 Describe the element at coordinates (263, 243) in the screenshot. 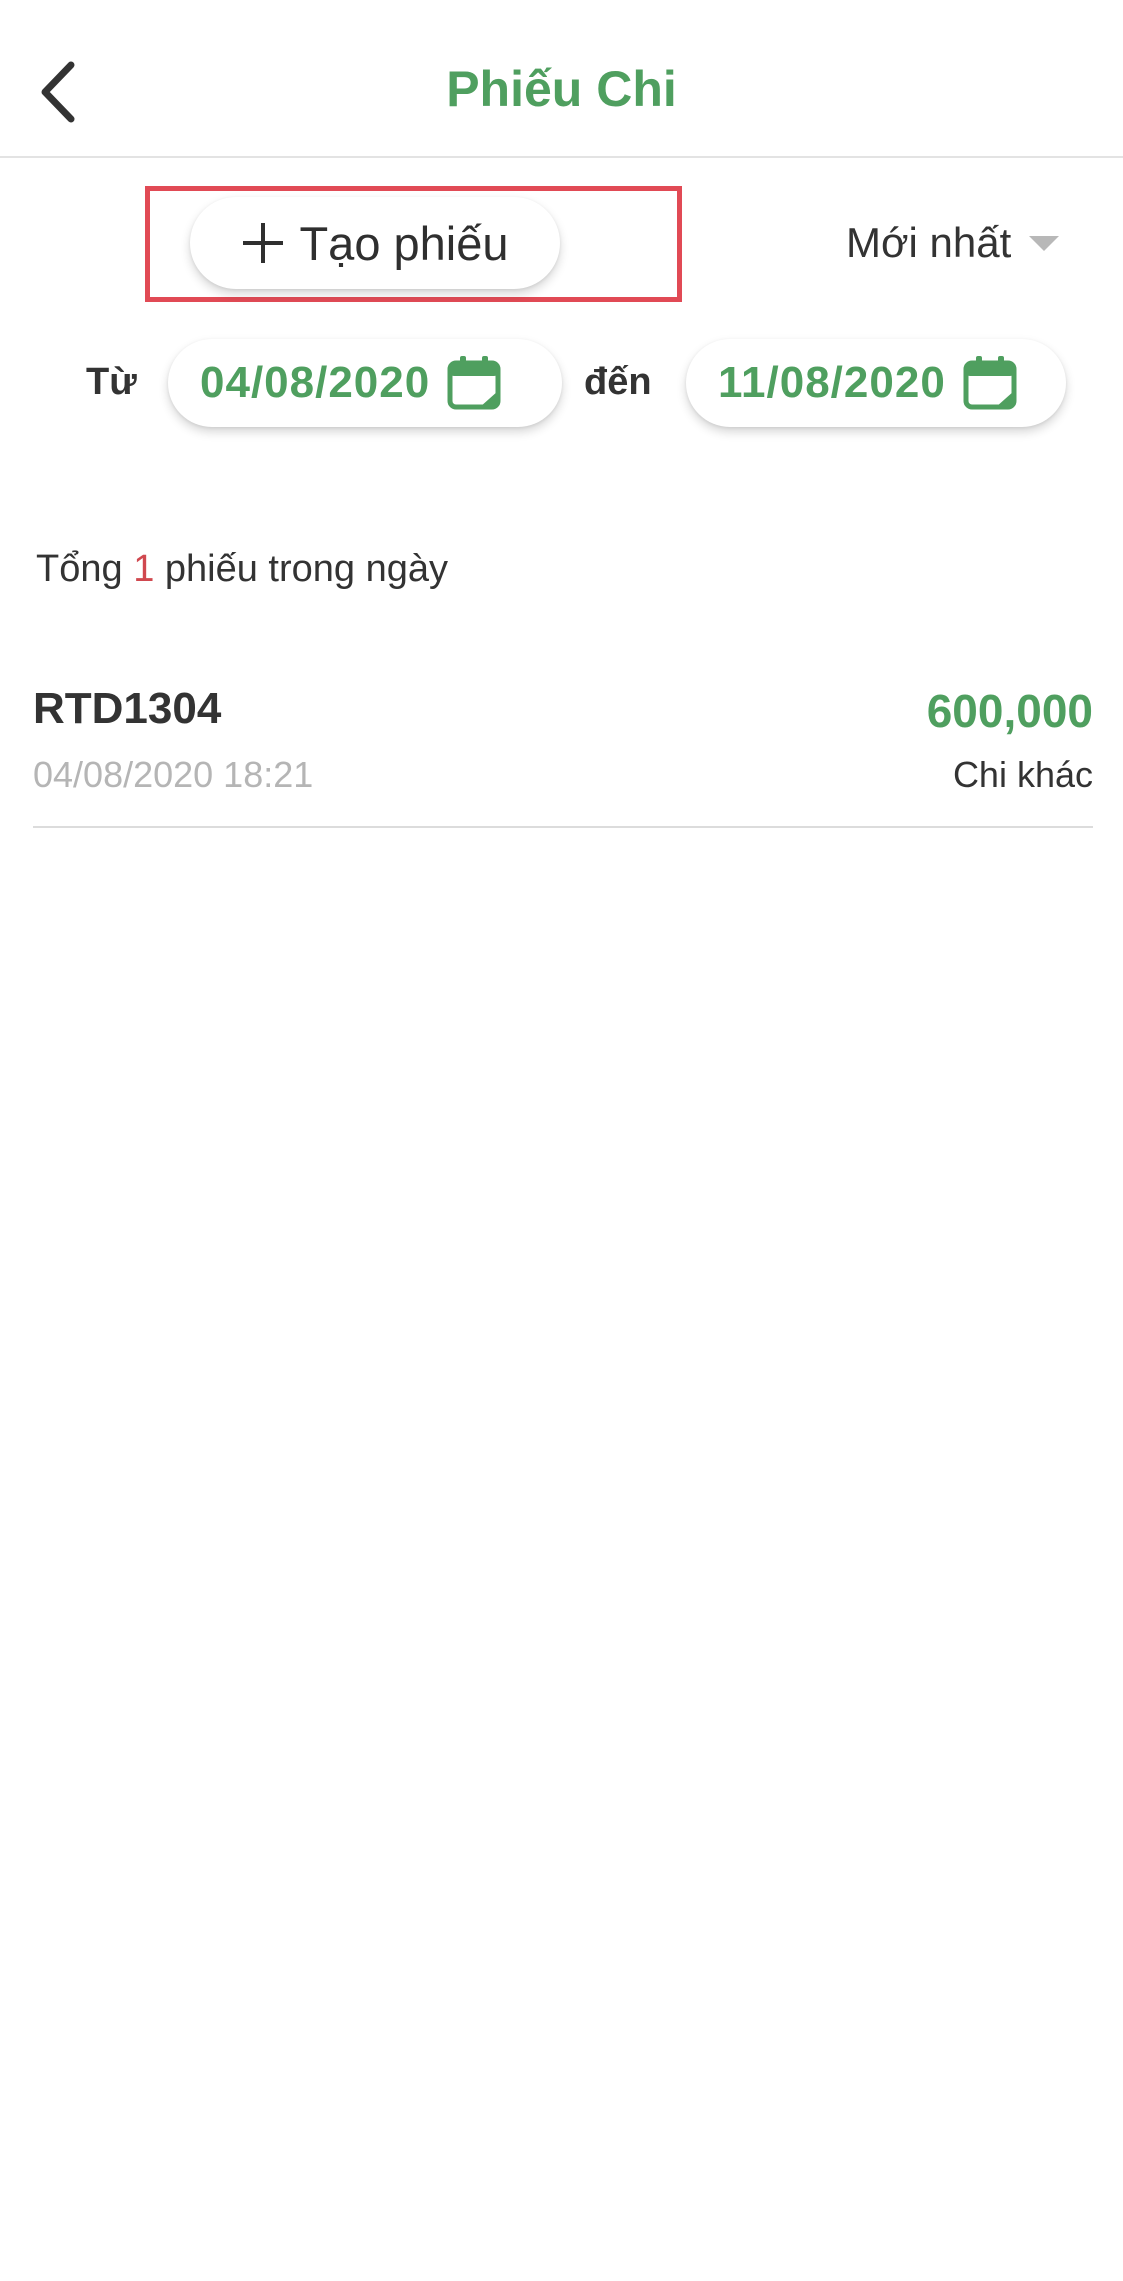

I see `plus-icon` at that location.